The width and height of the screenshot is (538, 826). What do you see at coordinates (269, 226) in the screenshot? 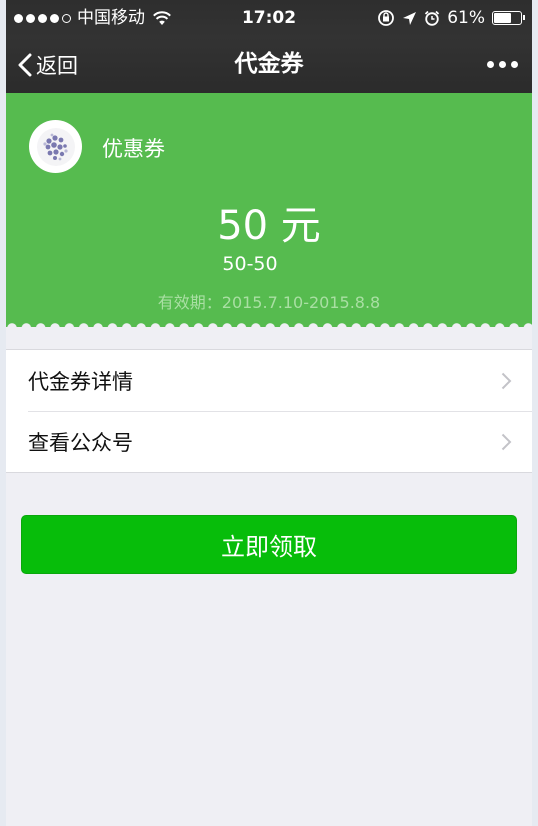
I see `coupon-amount: 50 元` at bounding box center [269, 226].